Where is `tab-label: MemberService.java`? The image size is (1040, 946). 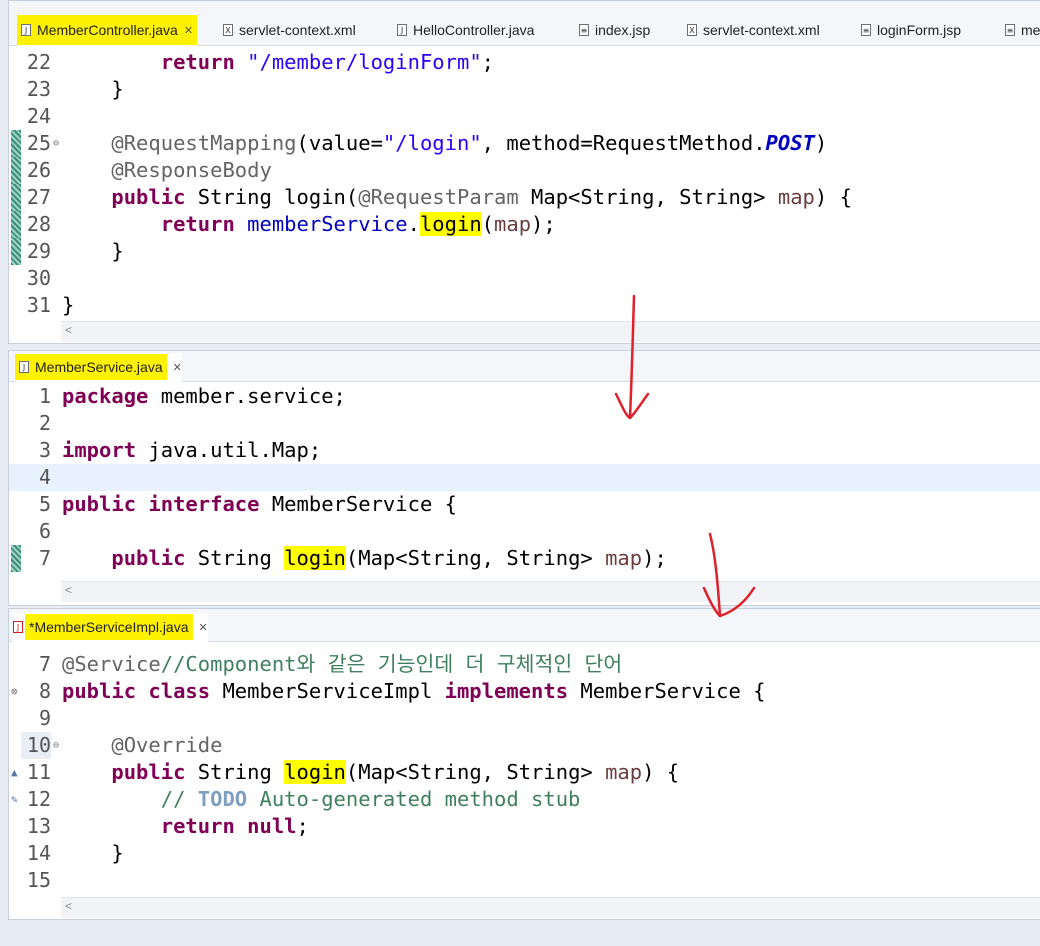 tab-label: MemberService.java is located at coordinates (99, 367).